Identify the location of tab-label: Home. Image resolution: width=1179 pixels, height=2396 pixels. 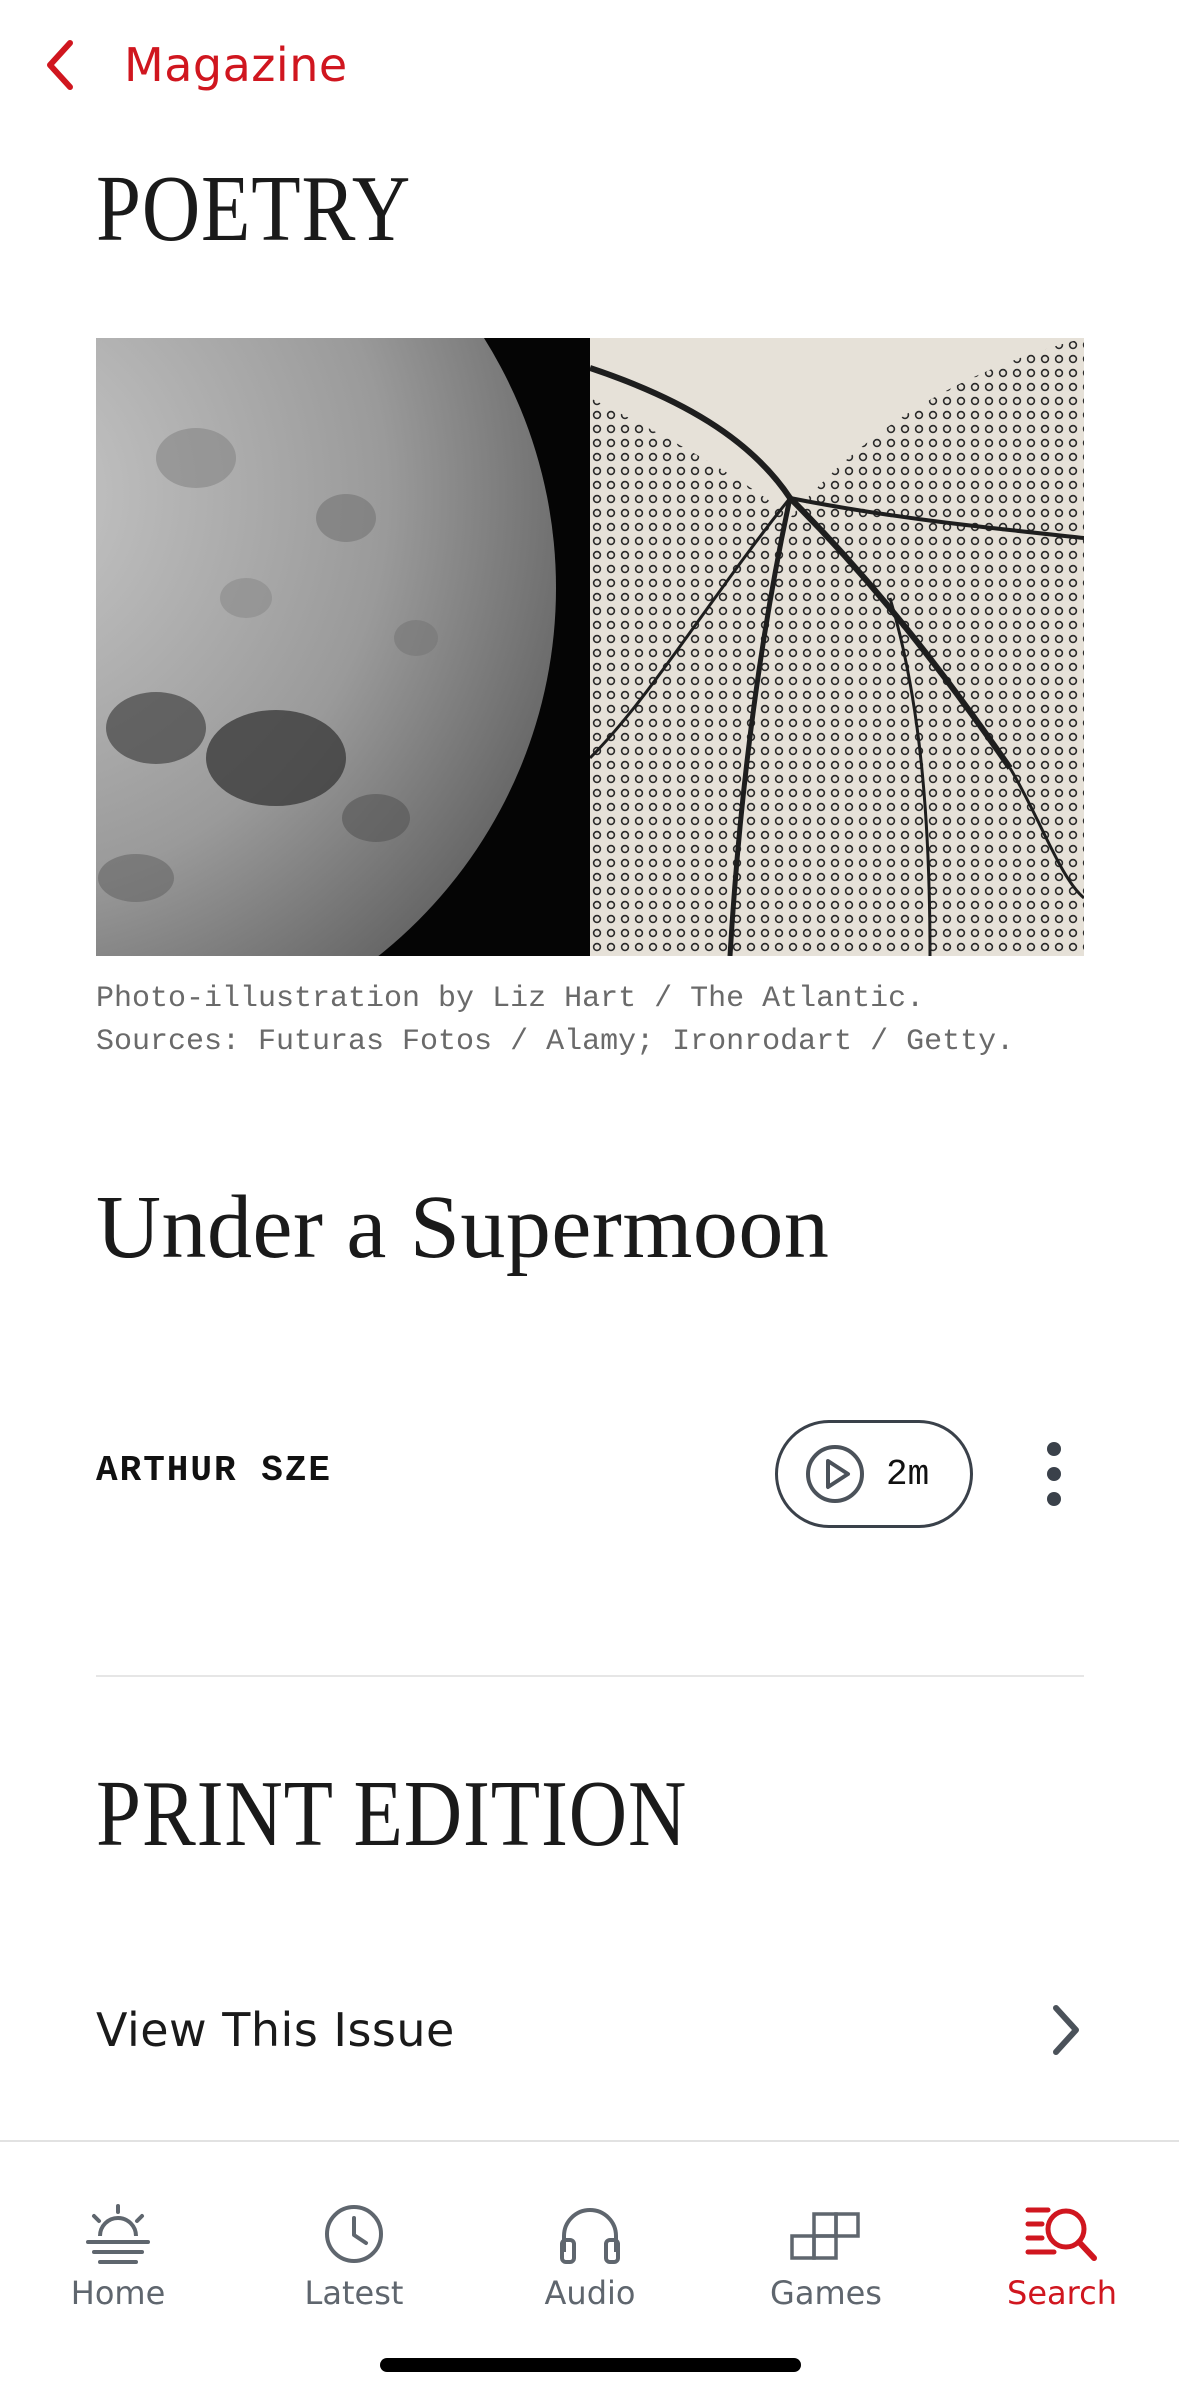
(118, 2293).